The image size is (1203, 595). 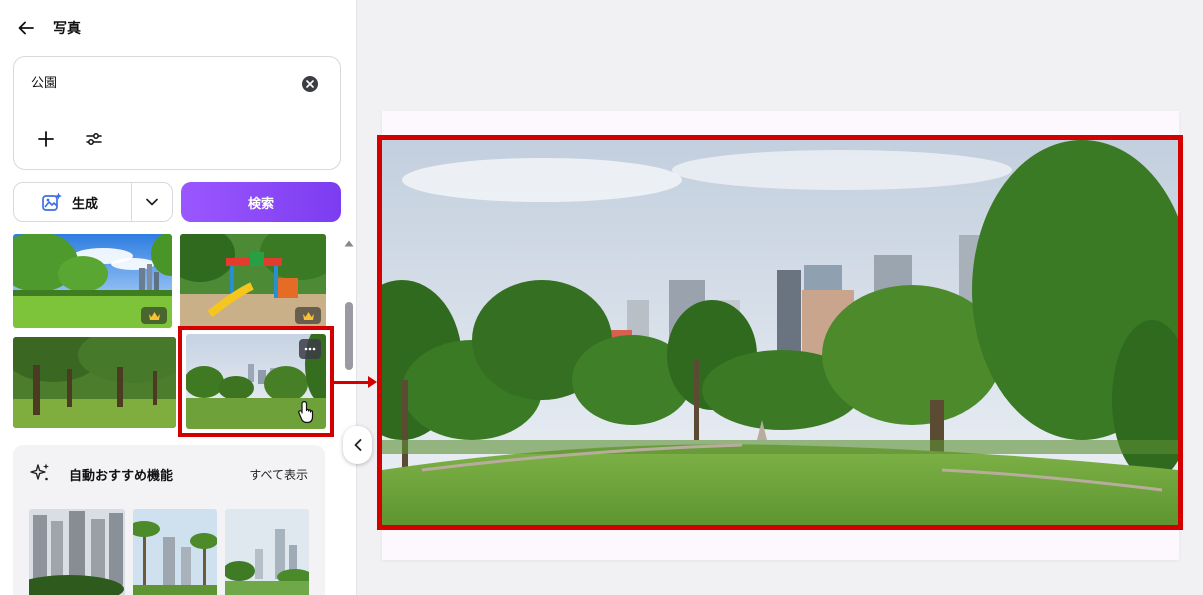 I want to click on callout-arrow-head, so click(x=372, y=382).